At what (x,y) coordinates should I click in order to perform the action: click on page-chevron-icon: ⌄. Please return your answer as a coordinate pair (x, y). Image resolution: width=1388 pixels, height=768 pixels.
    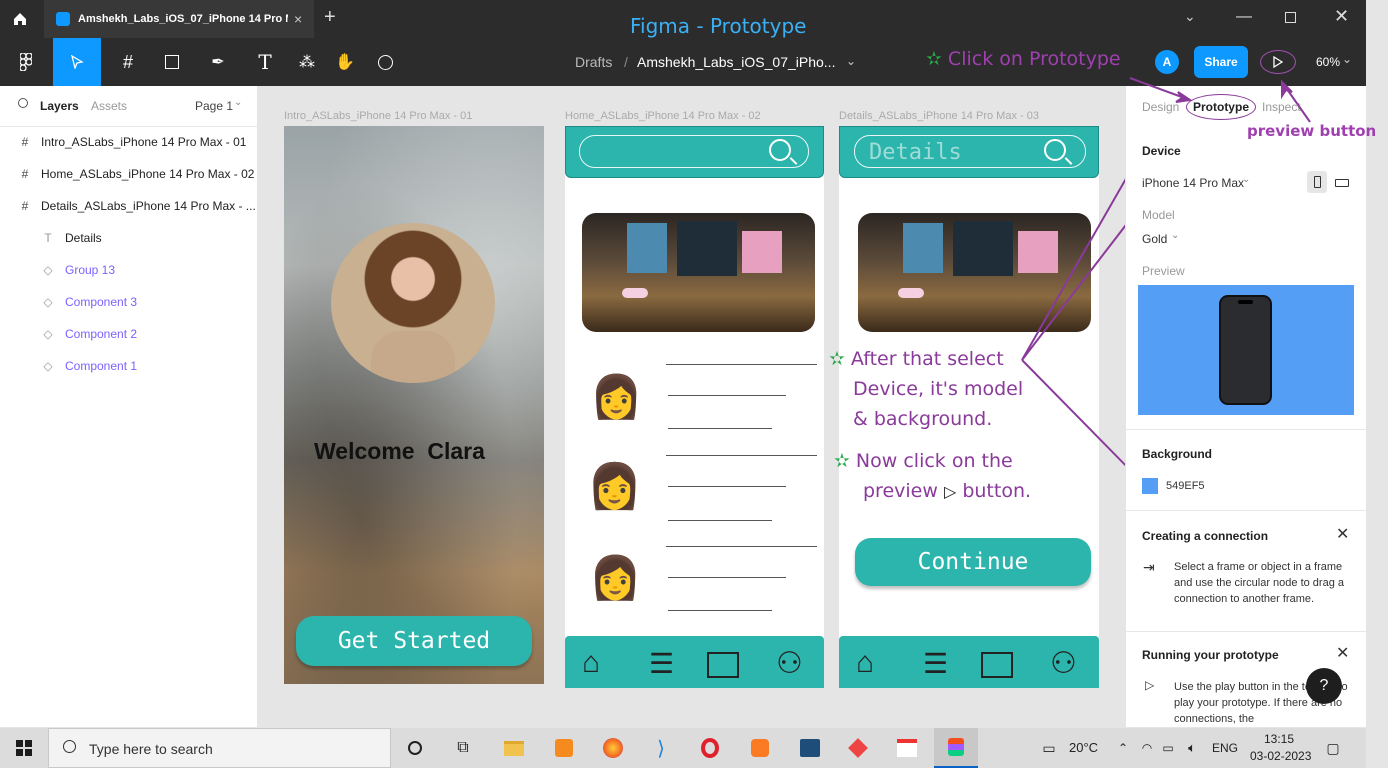
    Looking at the image, I should click on (238, 102).